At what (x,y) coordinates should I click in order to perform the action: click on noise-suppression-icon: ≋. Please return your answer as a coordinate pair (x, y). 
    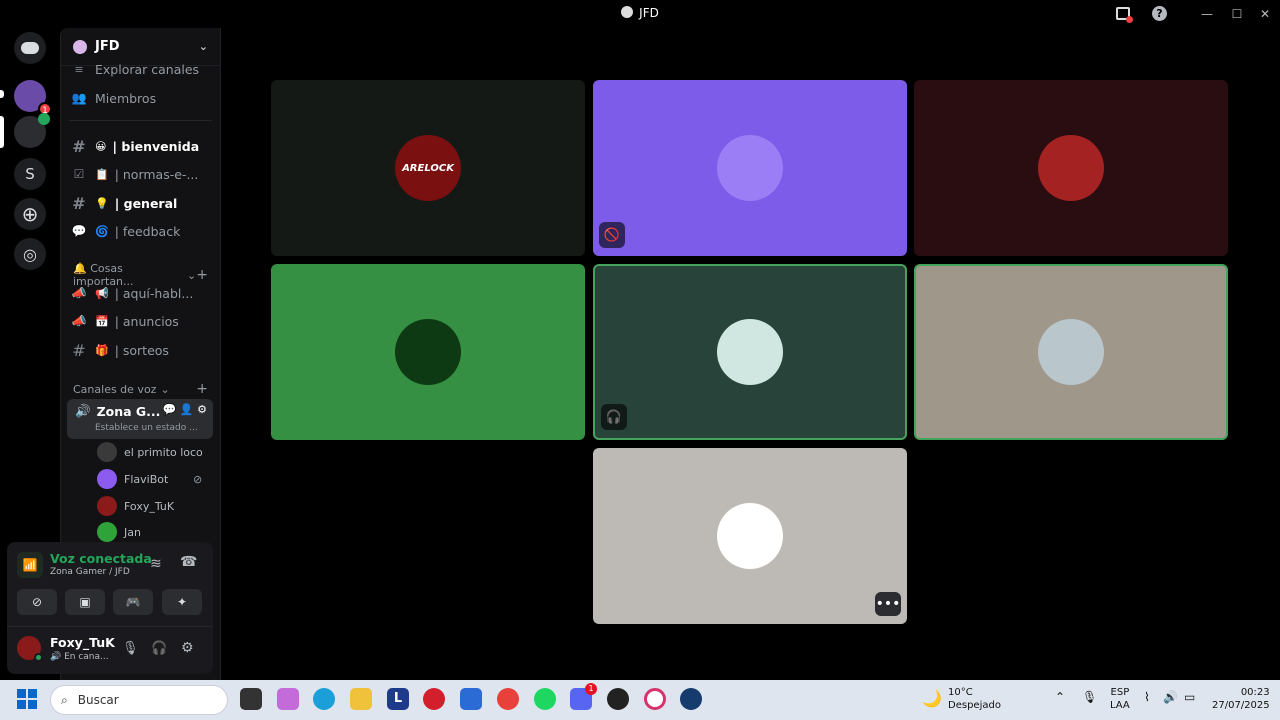
    Looking at the image, I should click on (156, 564).